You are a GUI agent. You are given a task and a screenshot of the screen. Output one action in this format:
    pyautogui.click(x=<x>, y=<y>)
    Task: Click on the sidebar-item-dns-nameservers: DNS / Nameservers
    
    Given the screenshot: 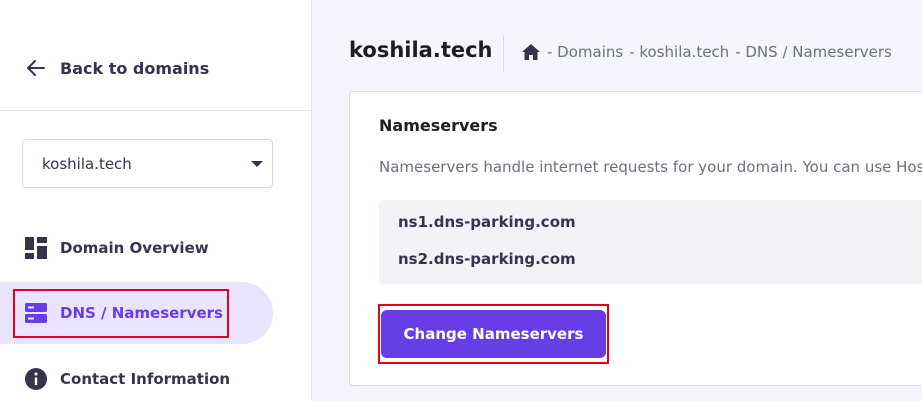 What is the action you would take?
    pyautogui.click(x=136, y=313)
    